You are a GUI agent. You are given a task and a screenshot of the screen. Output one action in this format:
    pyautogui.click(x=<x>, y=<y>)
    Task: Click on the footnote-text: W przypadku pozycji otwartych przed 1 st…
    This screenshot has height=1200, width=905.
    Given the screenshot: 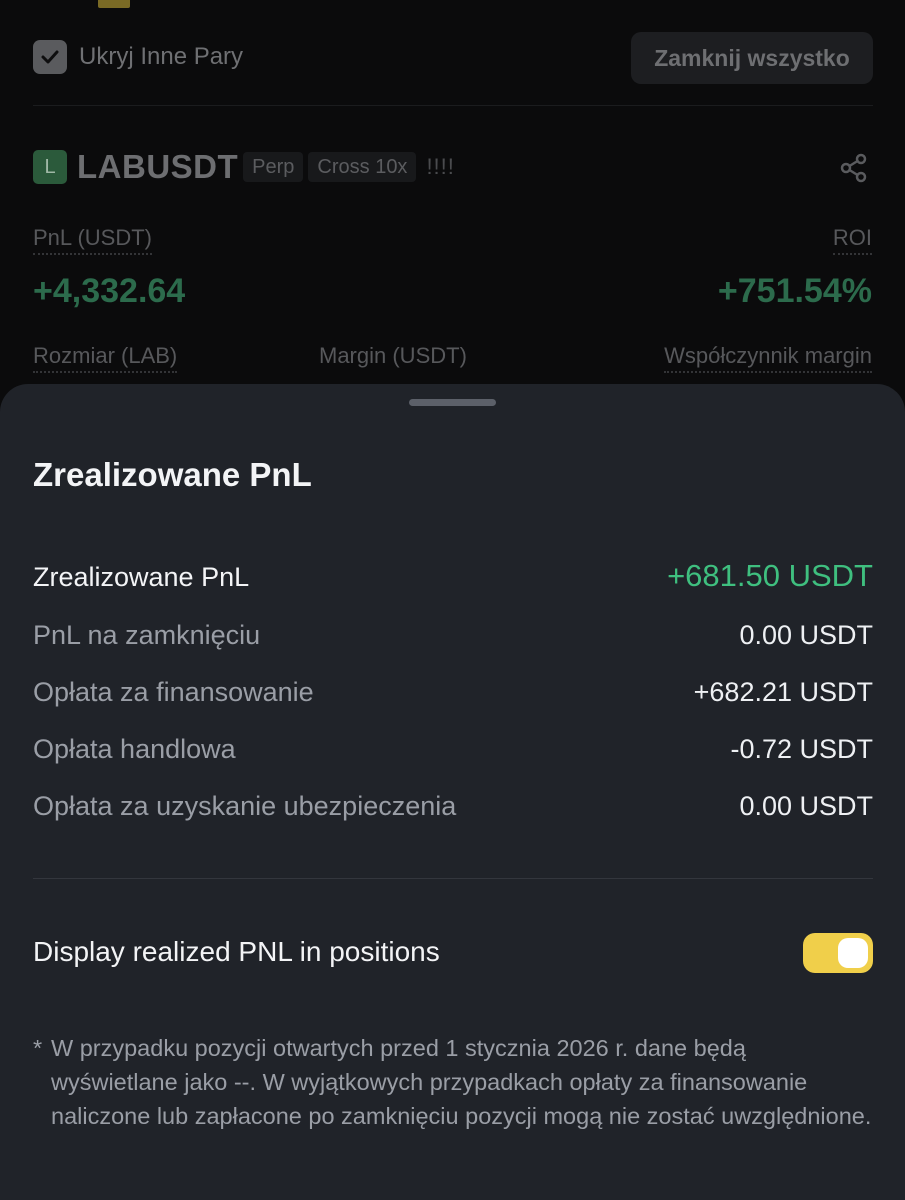 What is the action you would take?
    pyautogui.click(x=461, y=1082)
    